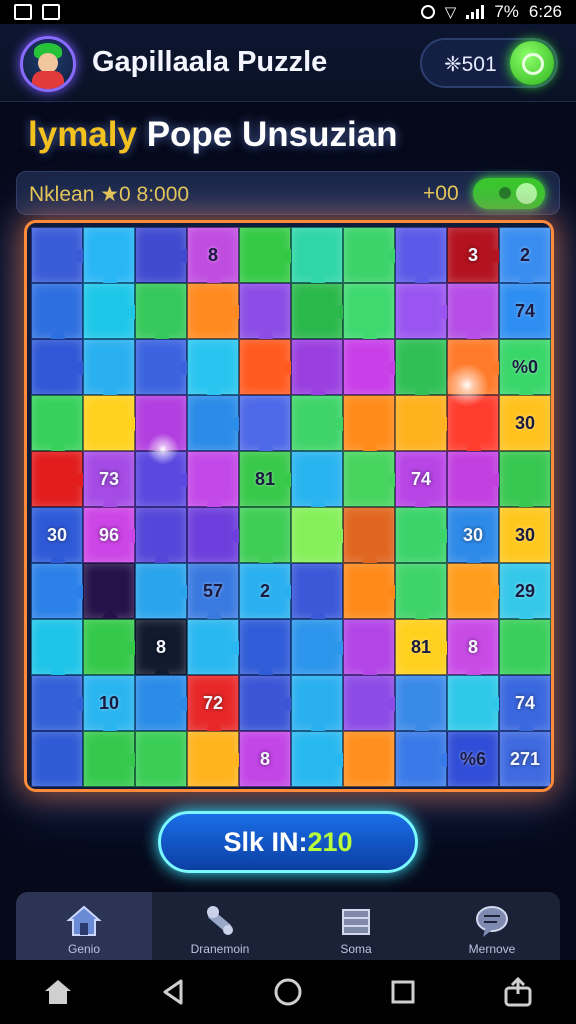  What do you see at coordinates (525, 370) in the screenshot?
I see `puzzle-piece: %0` at bounding box center [525, 370].